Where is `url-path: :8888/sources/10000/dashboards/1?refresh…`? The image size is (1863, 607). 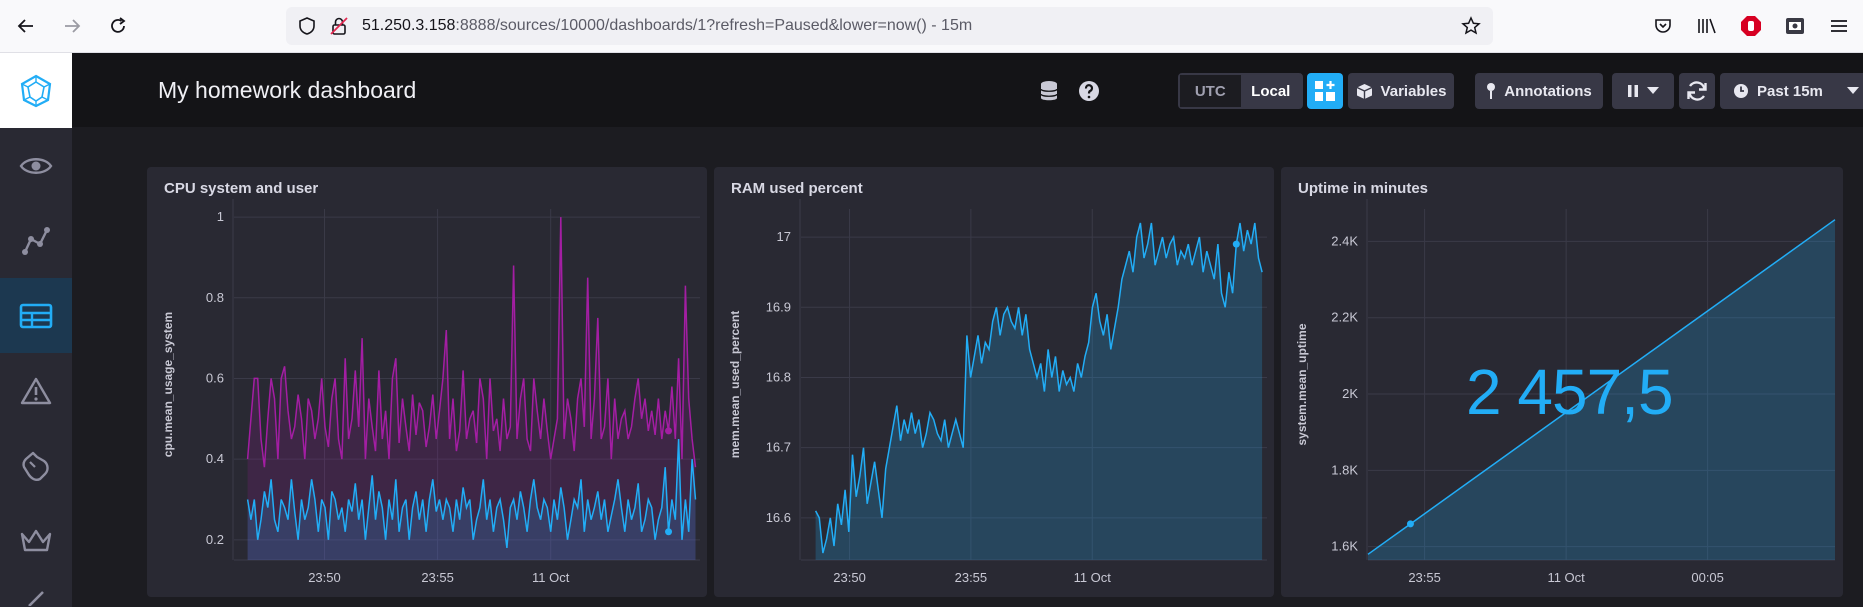 url-path: :8888/sources/10000/dashboards/1?refresh… is located at coordinates (714, 25).